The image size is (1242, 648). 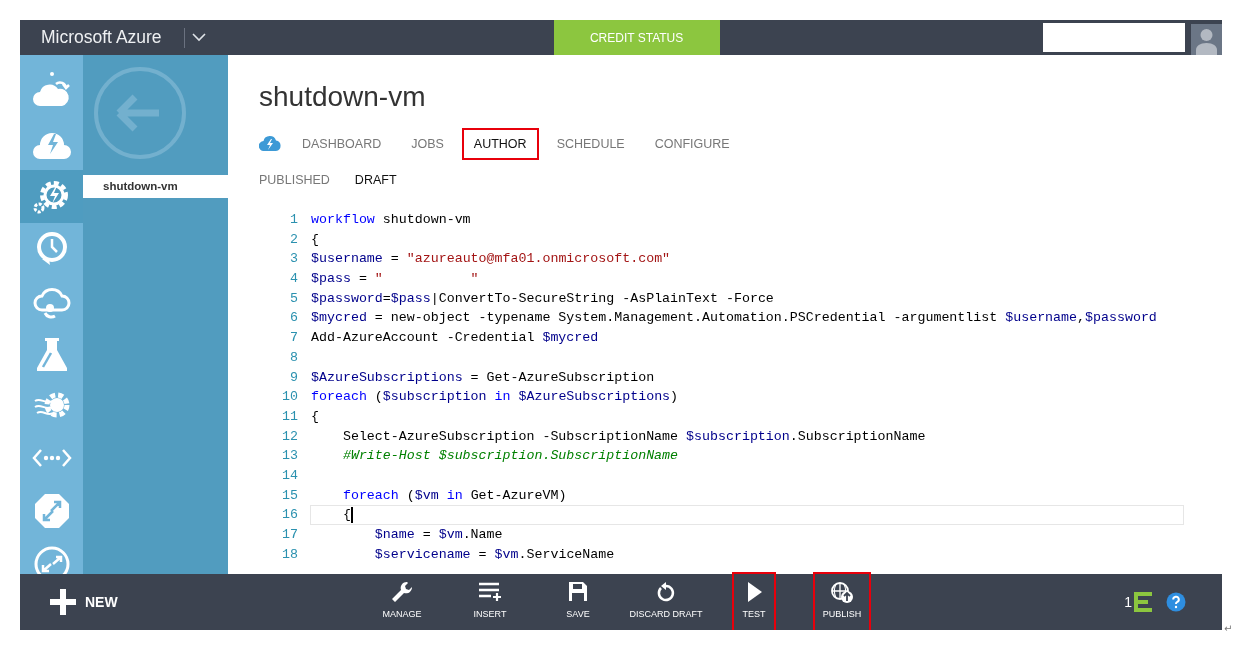 What do you see at coordinates (289, 535) in the screenshot?
I see `line-number: 17` at bounding box center [289, 535].